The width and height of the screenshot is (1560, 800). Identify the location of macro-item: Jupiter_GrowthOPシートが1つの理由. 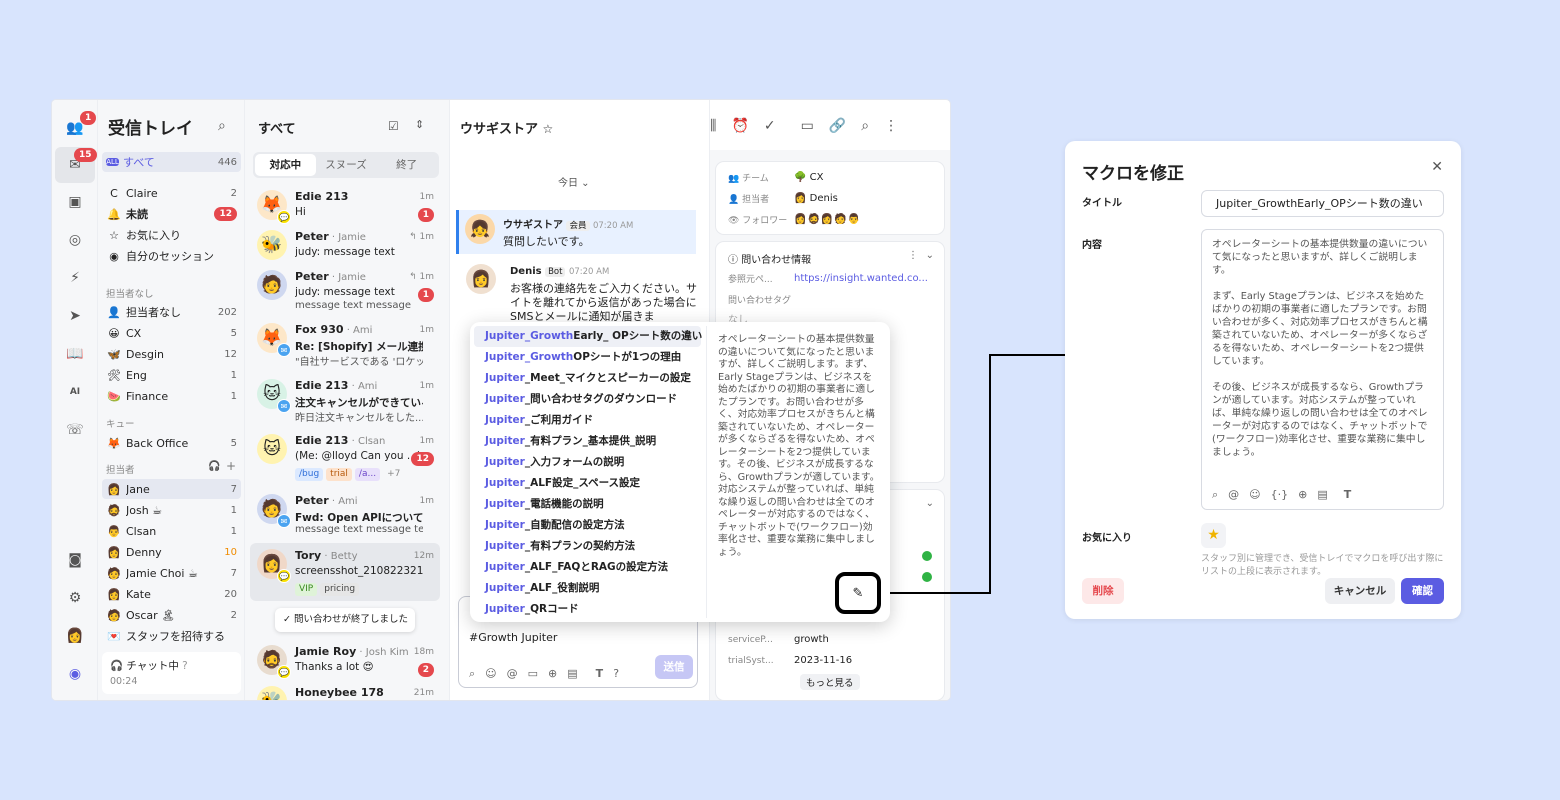
(587, 357).